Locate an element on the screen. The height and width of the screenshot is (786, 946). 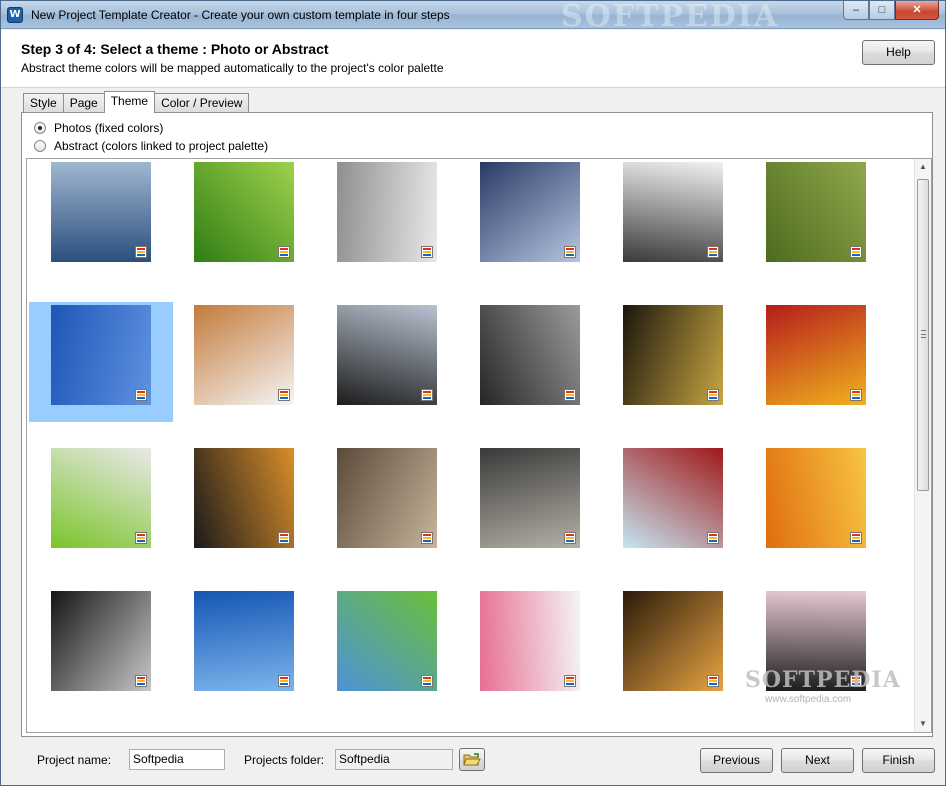
tab-page: Page is located at coordinates (83, 103).